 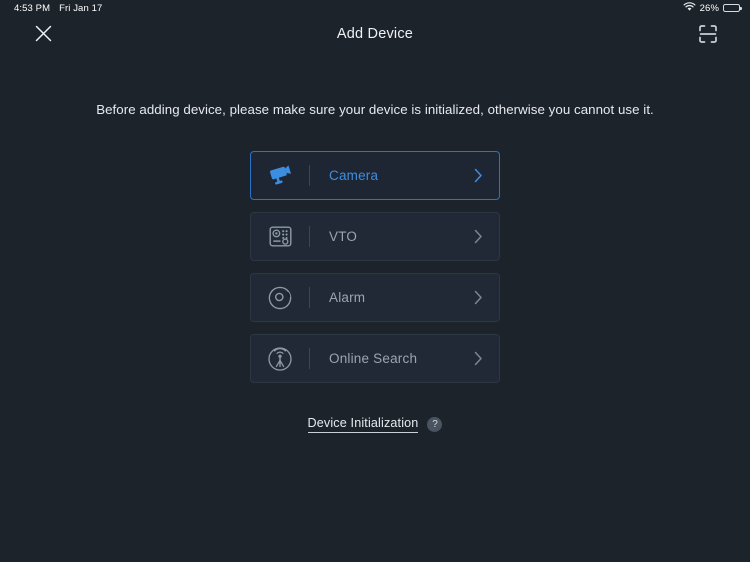 I want to click on status-bar: 4:53 PM Fri Jan 17 26%, so click(x=375, y=8).